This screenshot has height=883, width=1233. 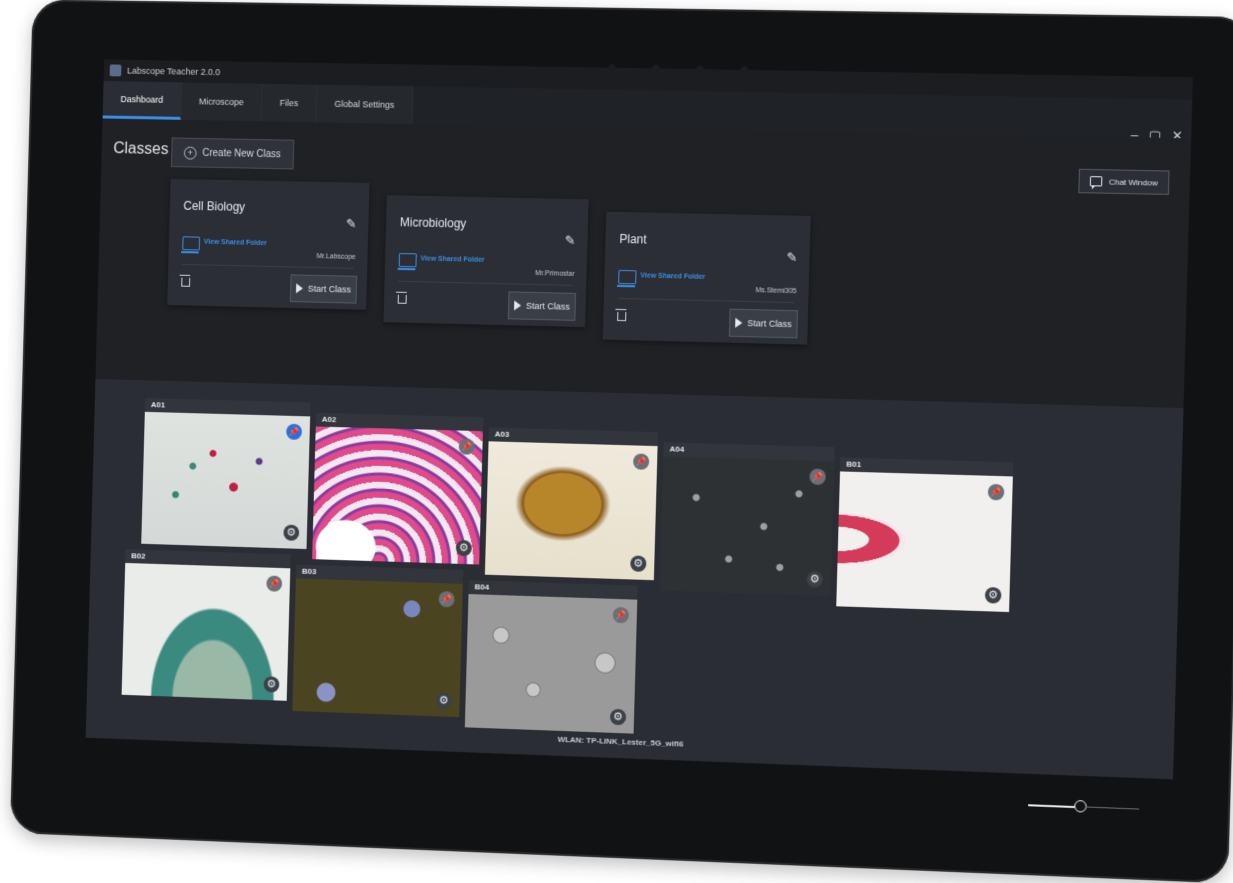 What do you see at coordinates (433, 223) in the screenshot?
I see `class-name: Microbiology` at bounding box center [433, 223].